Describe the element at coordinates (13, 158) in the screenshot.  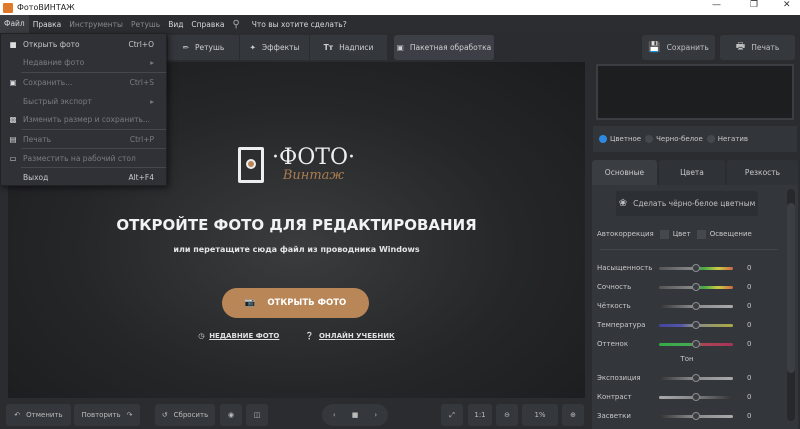
I see `monitor-icon: ▭` at that location.